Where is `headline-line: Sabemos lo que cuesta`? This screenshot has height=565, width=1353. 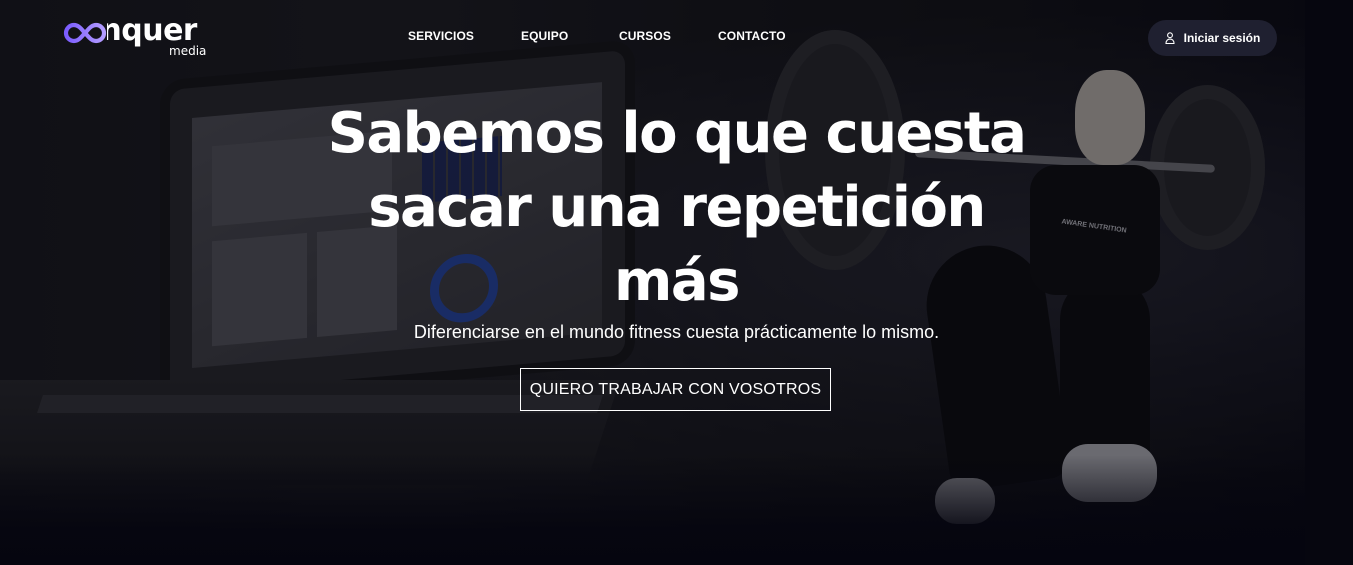
headline-line: Sabemos lo que cuesta is located at coordinates (677, 133).